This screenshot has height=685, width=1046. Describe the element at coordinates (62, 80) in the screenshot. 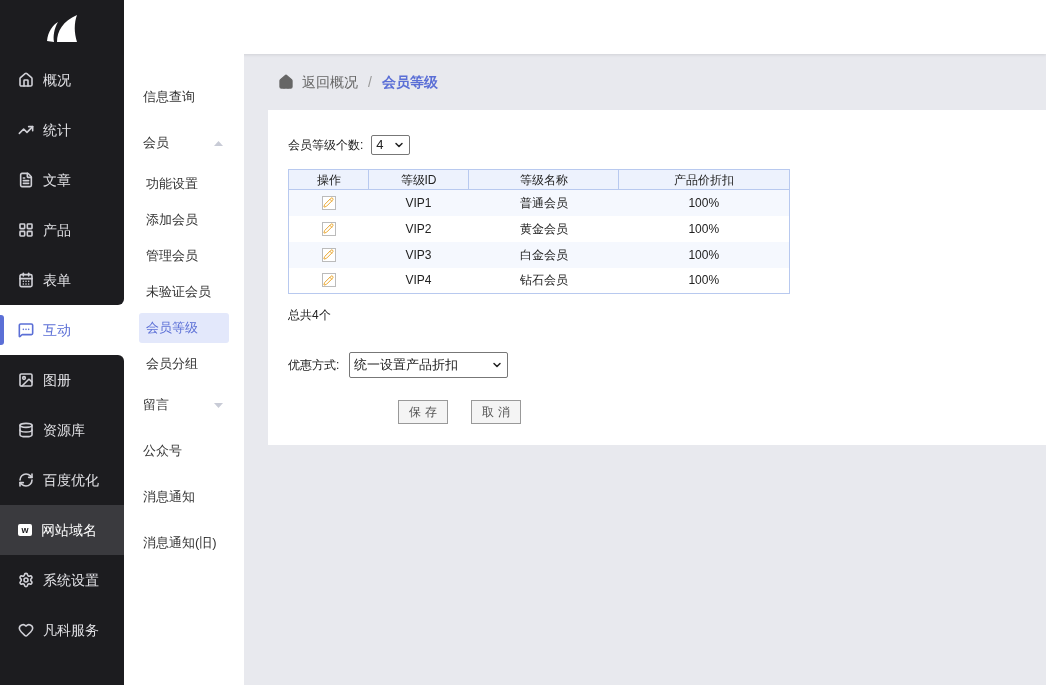

I see `nav-item: 概况` at that location.